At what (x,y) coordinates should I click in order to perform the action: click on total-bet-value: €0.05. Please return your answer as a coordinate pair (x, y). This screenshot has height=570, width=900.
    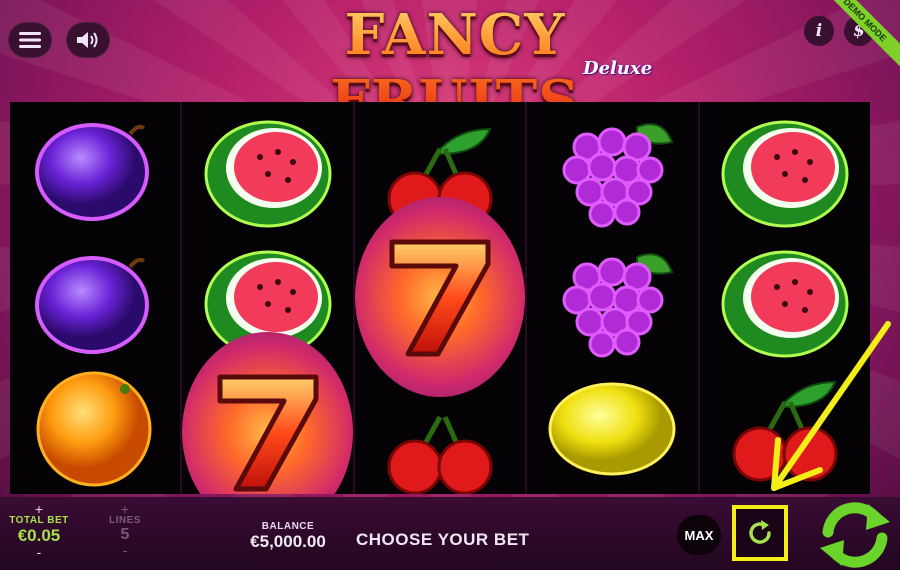
    Looking at the image, I should click on (39, 535).